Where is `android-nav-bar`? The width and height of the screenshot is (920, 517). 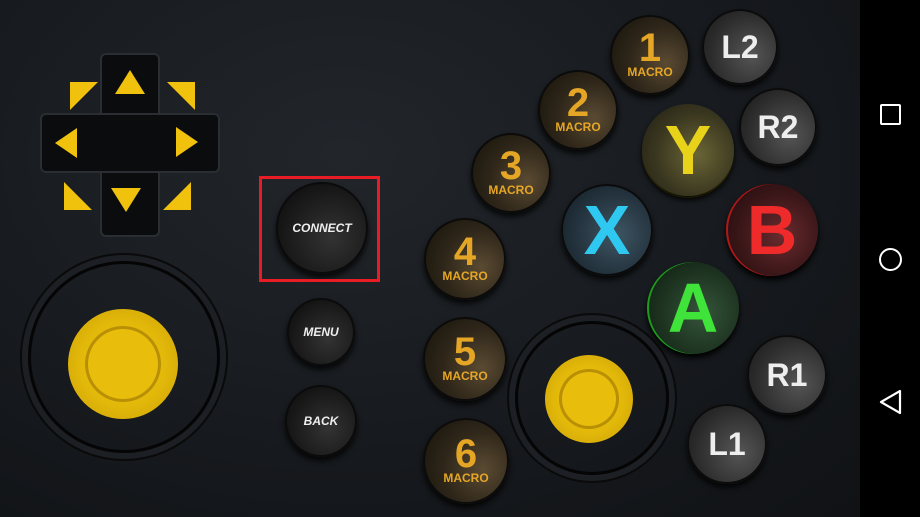 android-nav-bar is located at coordinates (890, 258).